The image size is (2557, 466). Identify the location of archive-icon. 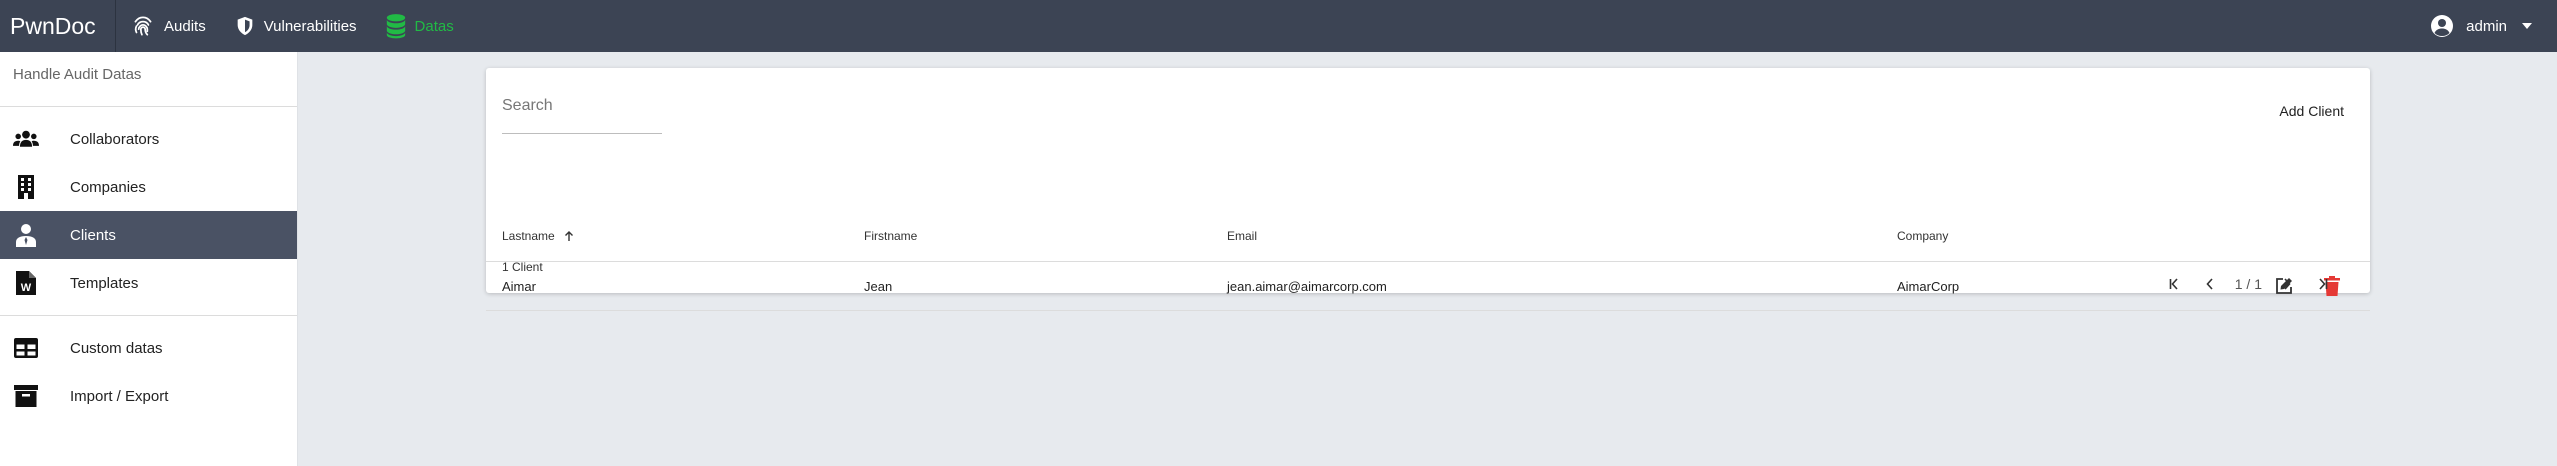
(26, 396).